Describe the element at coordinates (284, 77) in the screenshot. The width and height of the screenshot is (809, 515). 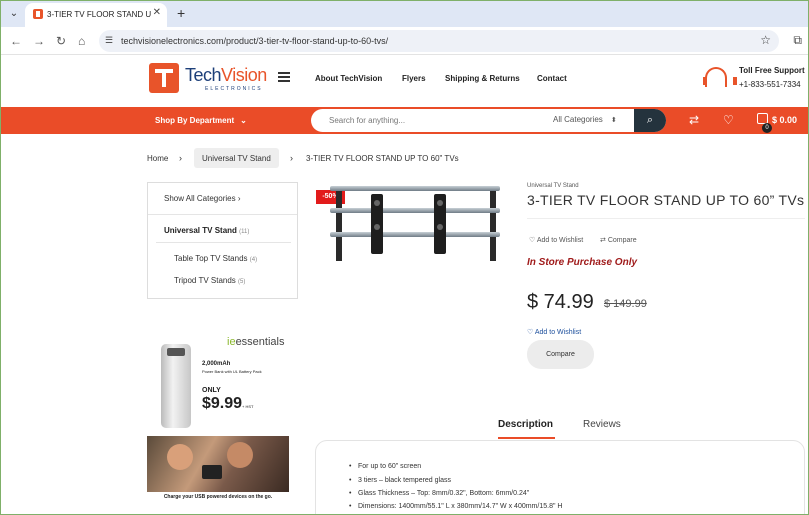
I see `menu-hamburger-icon` at that location.